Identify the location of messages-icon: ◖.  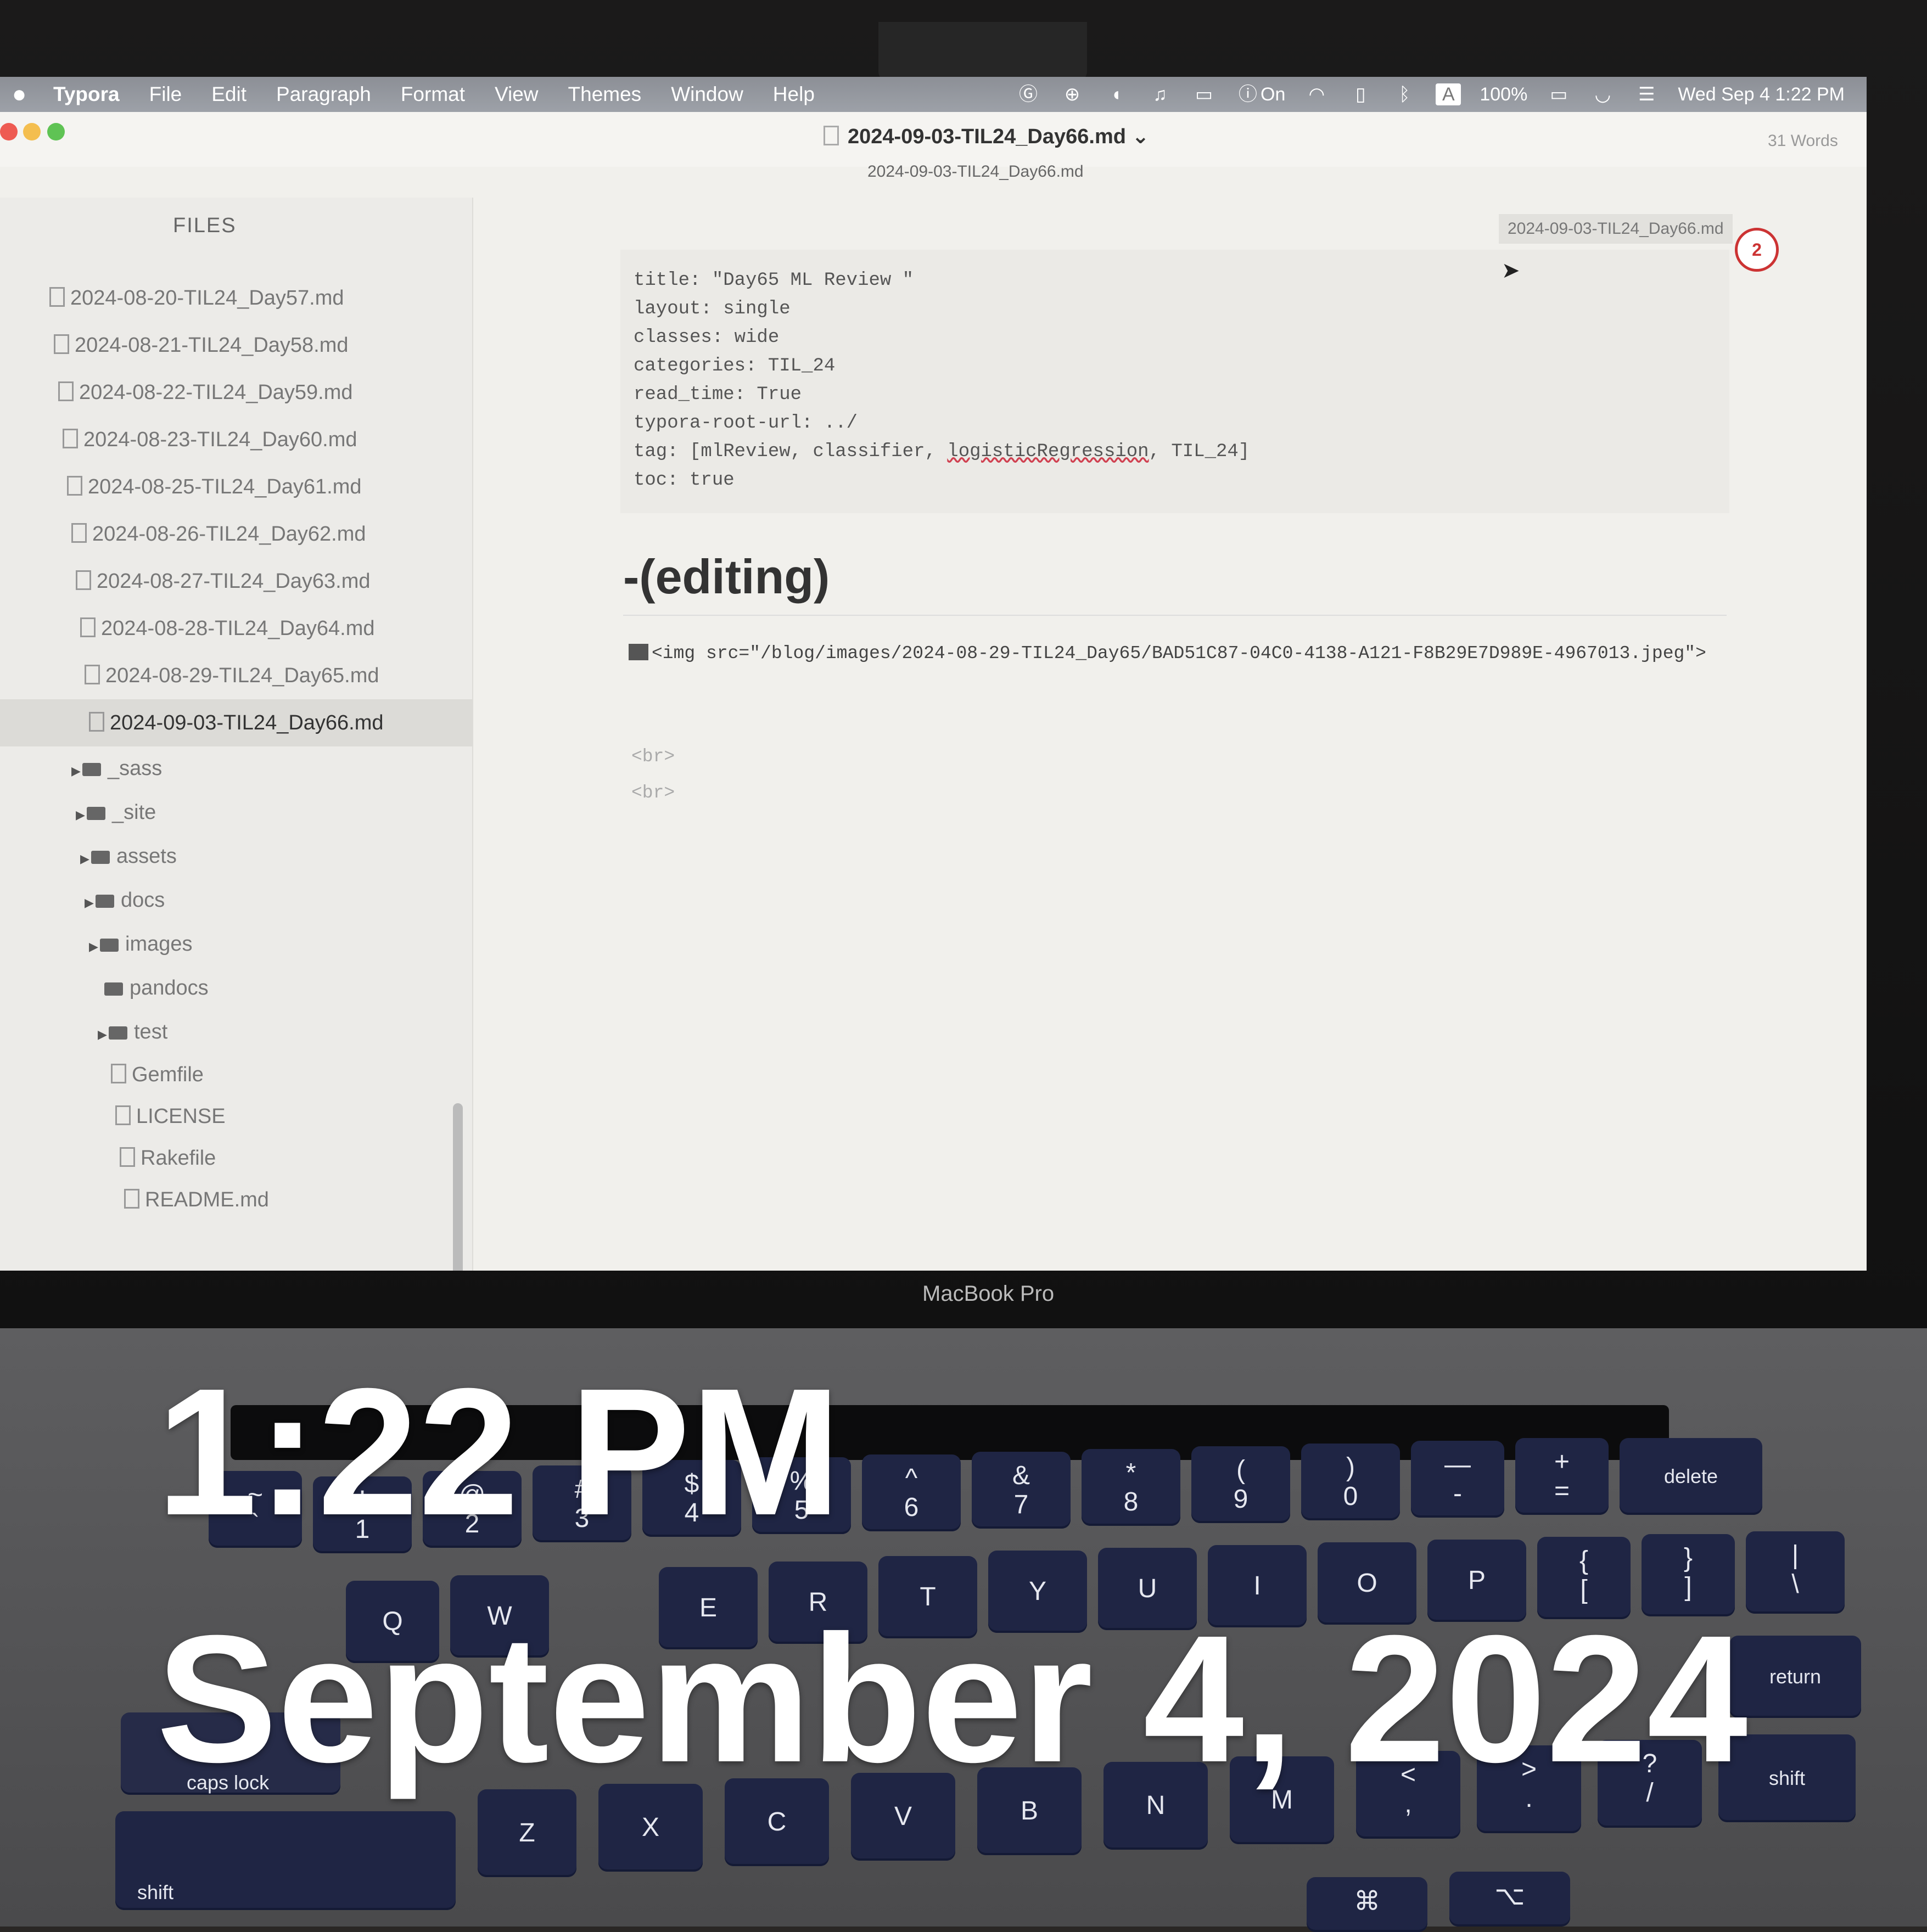
(1116, 94).